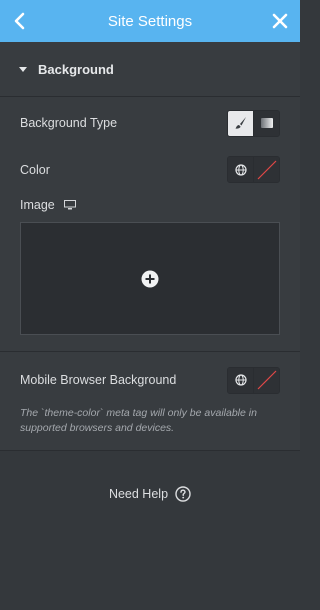 The width and height of the screenshot is (320, 610). I want to click on background-type-switch, so click(253, 123).